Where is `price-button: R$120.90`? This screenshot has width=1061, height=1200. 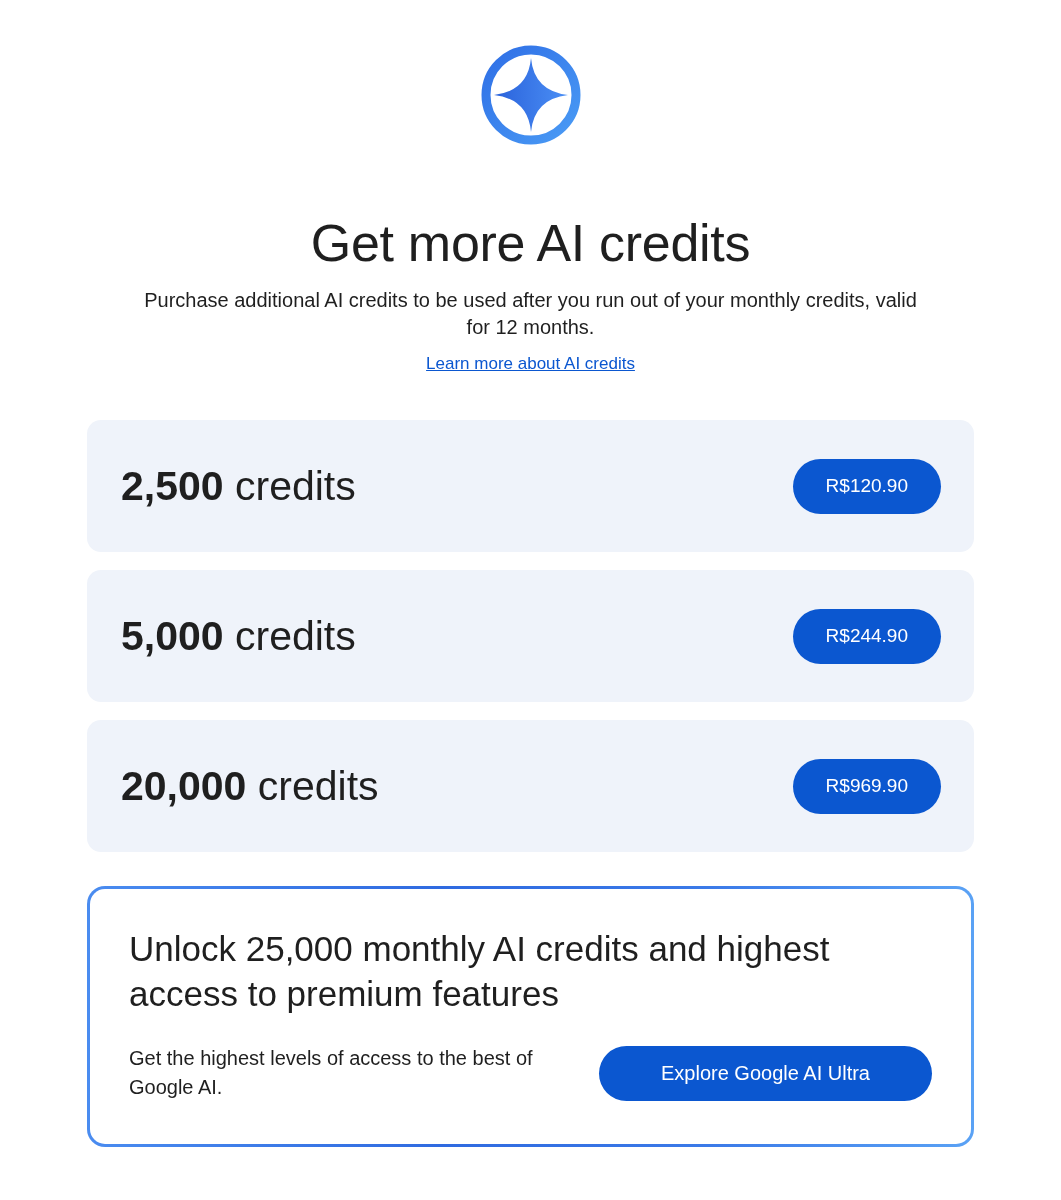
price-button: R$120.90 is located at coordinates (866, 486).